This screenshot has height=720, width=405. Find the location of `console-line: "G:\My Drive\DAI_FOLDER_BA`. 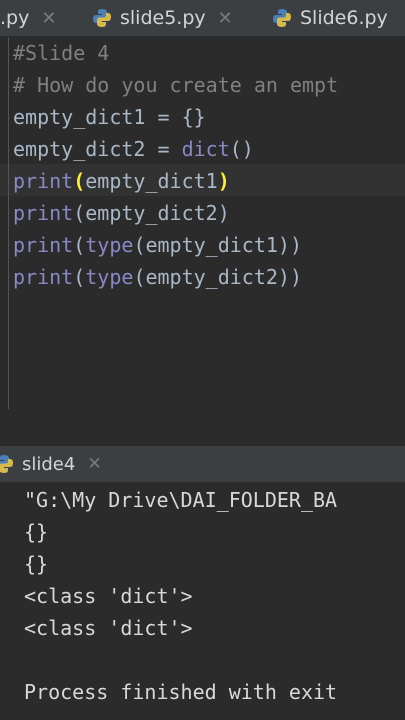

console-line: "G:\My Drive\DAI_FOLDER_BA is located at coordinates (181, 500).